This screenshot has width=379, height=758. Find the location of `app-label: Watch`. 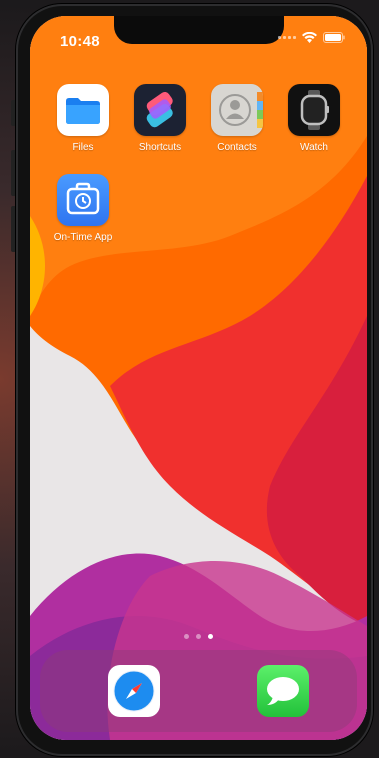

app-label: Watch is located at coordinates (314, 147).